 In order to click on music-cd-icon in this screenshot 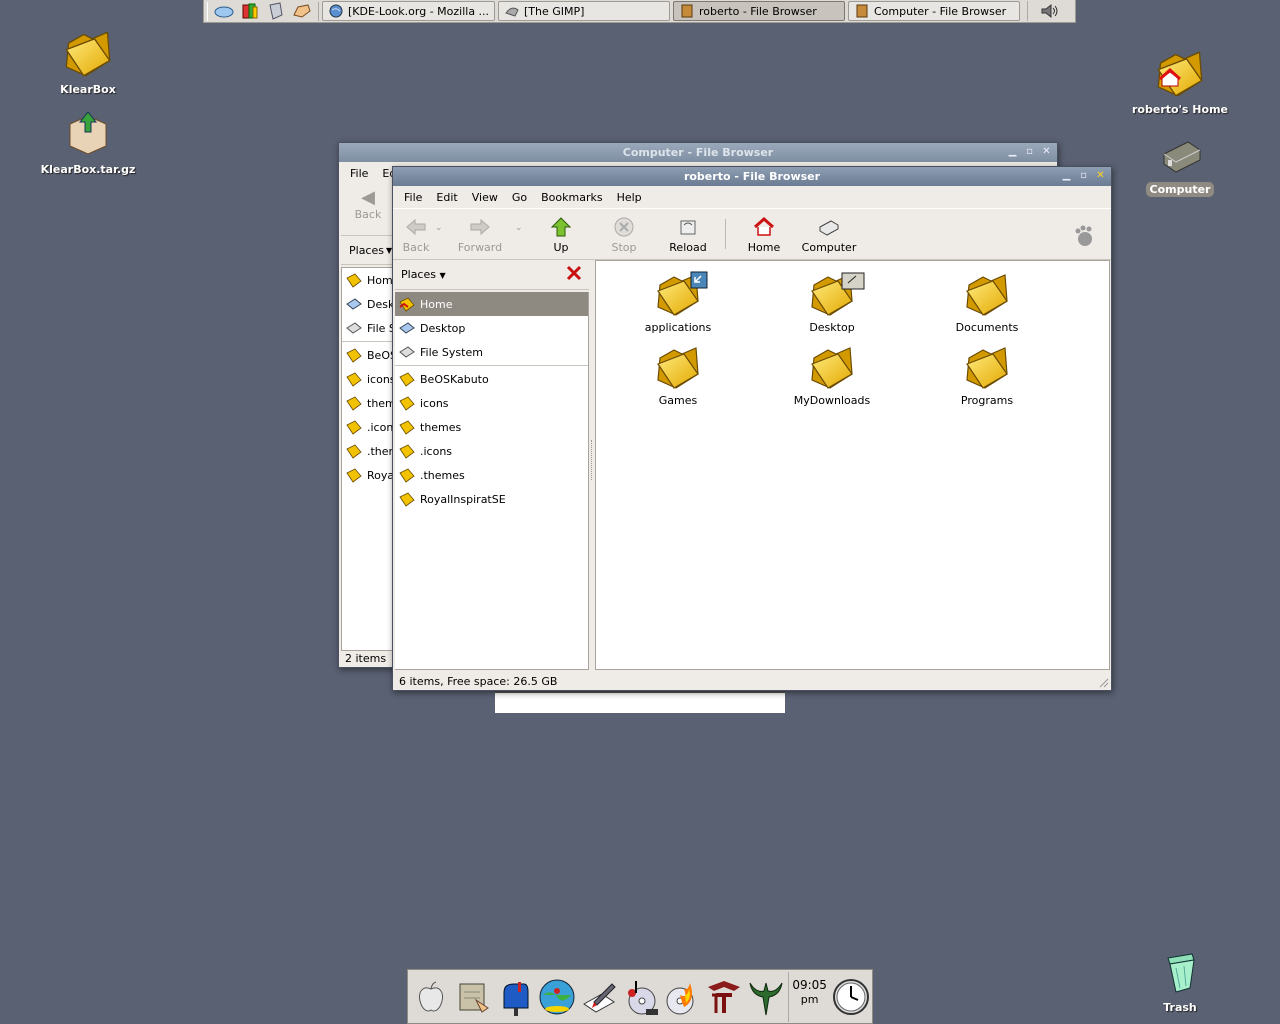, I will do `click(641, 997)`.